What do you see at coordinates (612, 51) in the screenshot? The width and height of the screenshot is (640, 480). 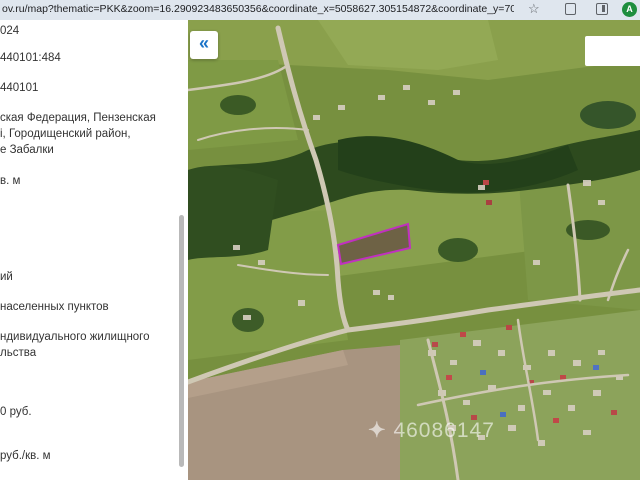 I see `map-search-box` at bounding box center [612, 51].